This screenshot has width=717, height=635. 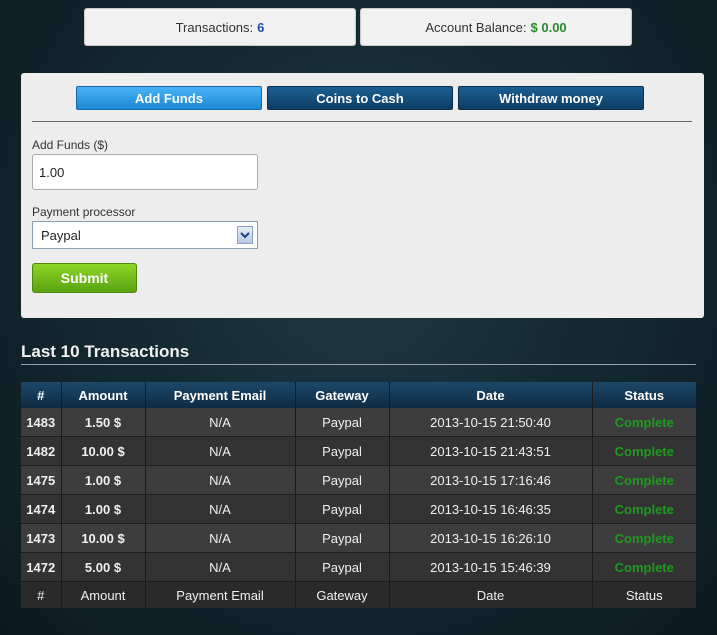 I want to click on col-footer-gateway: Gateway, so click(x=342, y=594).